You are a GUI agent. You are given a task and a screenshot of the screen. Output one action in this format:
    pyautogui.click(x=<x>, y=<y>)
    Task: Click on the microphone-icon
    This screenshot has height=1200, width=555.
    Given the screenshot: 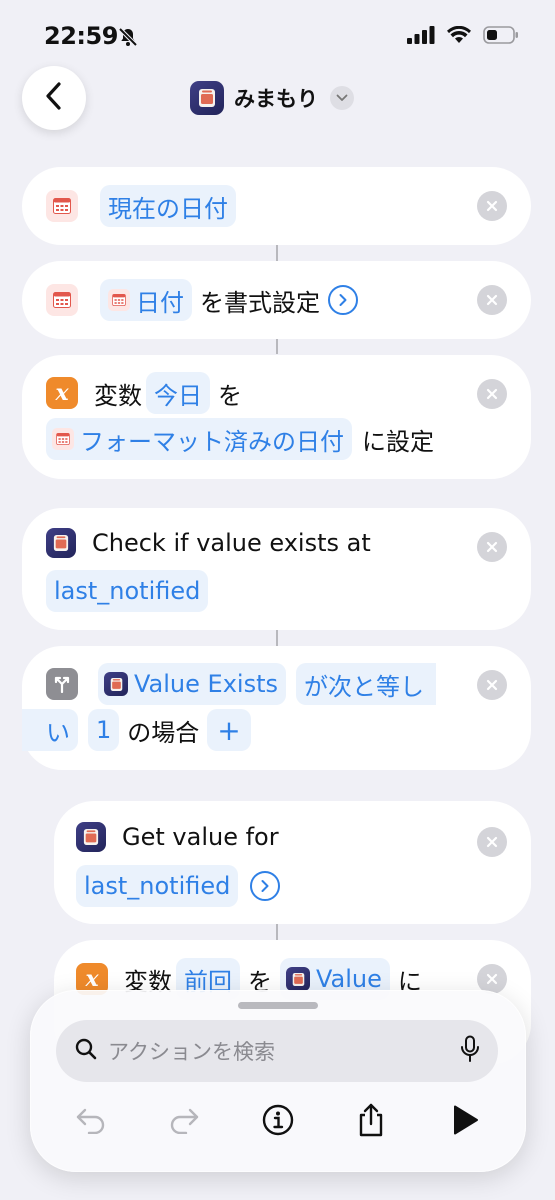 What is the action you would take?
    pyautogui.click(x=470, y=1051)
    